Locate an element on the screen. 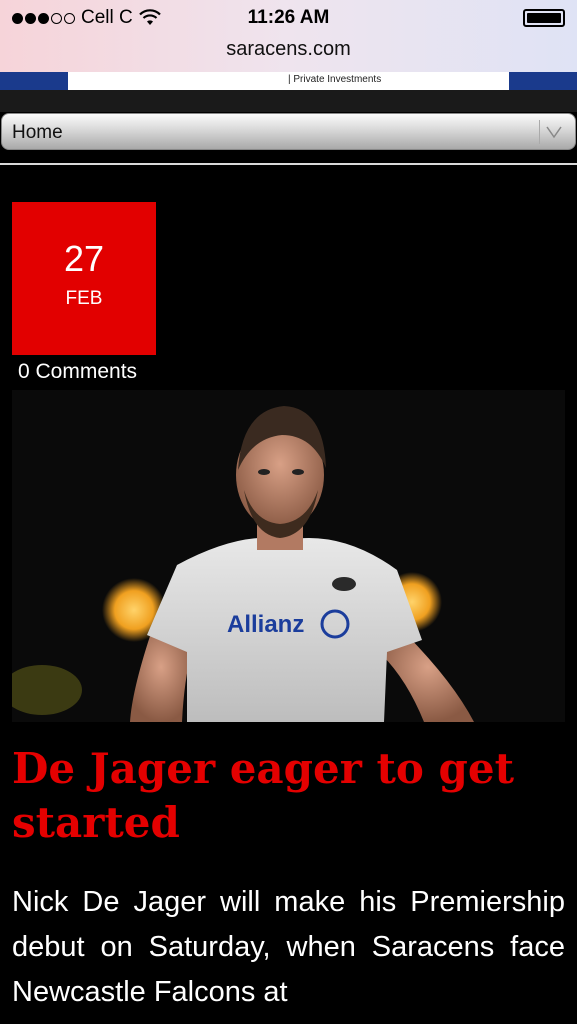 Image resolution: width=577 pixels, height=1024 pixels. post-date-badge: 27 FEB is located at coordinates (84, 278).